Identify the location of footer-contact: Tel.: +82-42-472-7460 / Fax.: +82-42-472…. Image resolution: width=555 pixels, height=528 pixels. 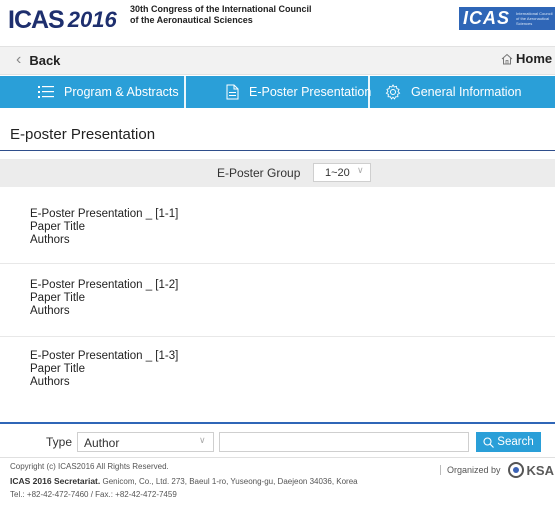
(93, 494).